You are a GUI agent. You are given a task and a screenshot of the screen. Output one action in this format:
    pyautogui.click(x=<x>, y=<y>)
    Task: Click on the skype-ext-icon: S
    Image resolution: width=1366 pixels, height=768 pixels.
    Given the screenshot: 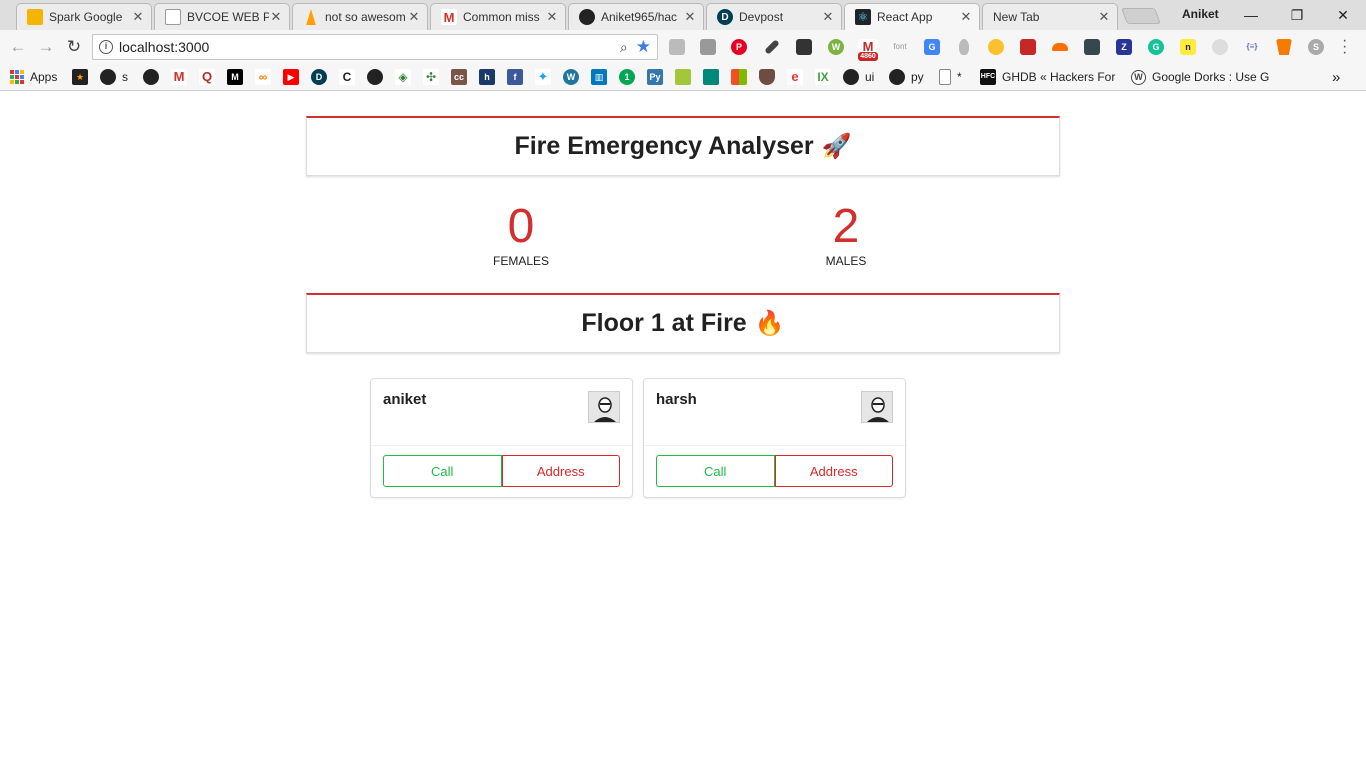 What is the action you would take?
    pyautogui.click(x=1316, y=47)
    